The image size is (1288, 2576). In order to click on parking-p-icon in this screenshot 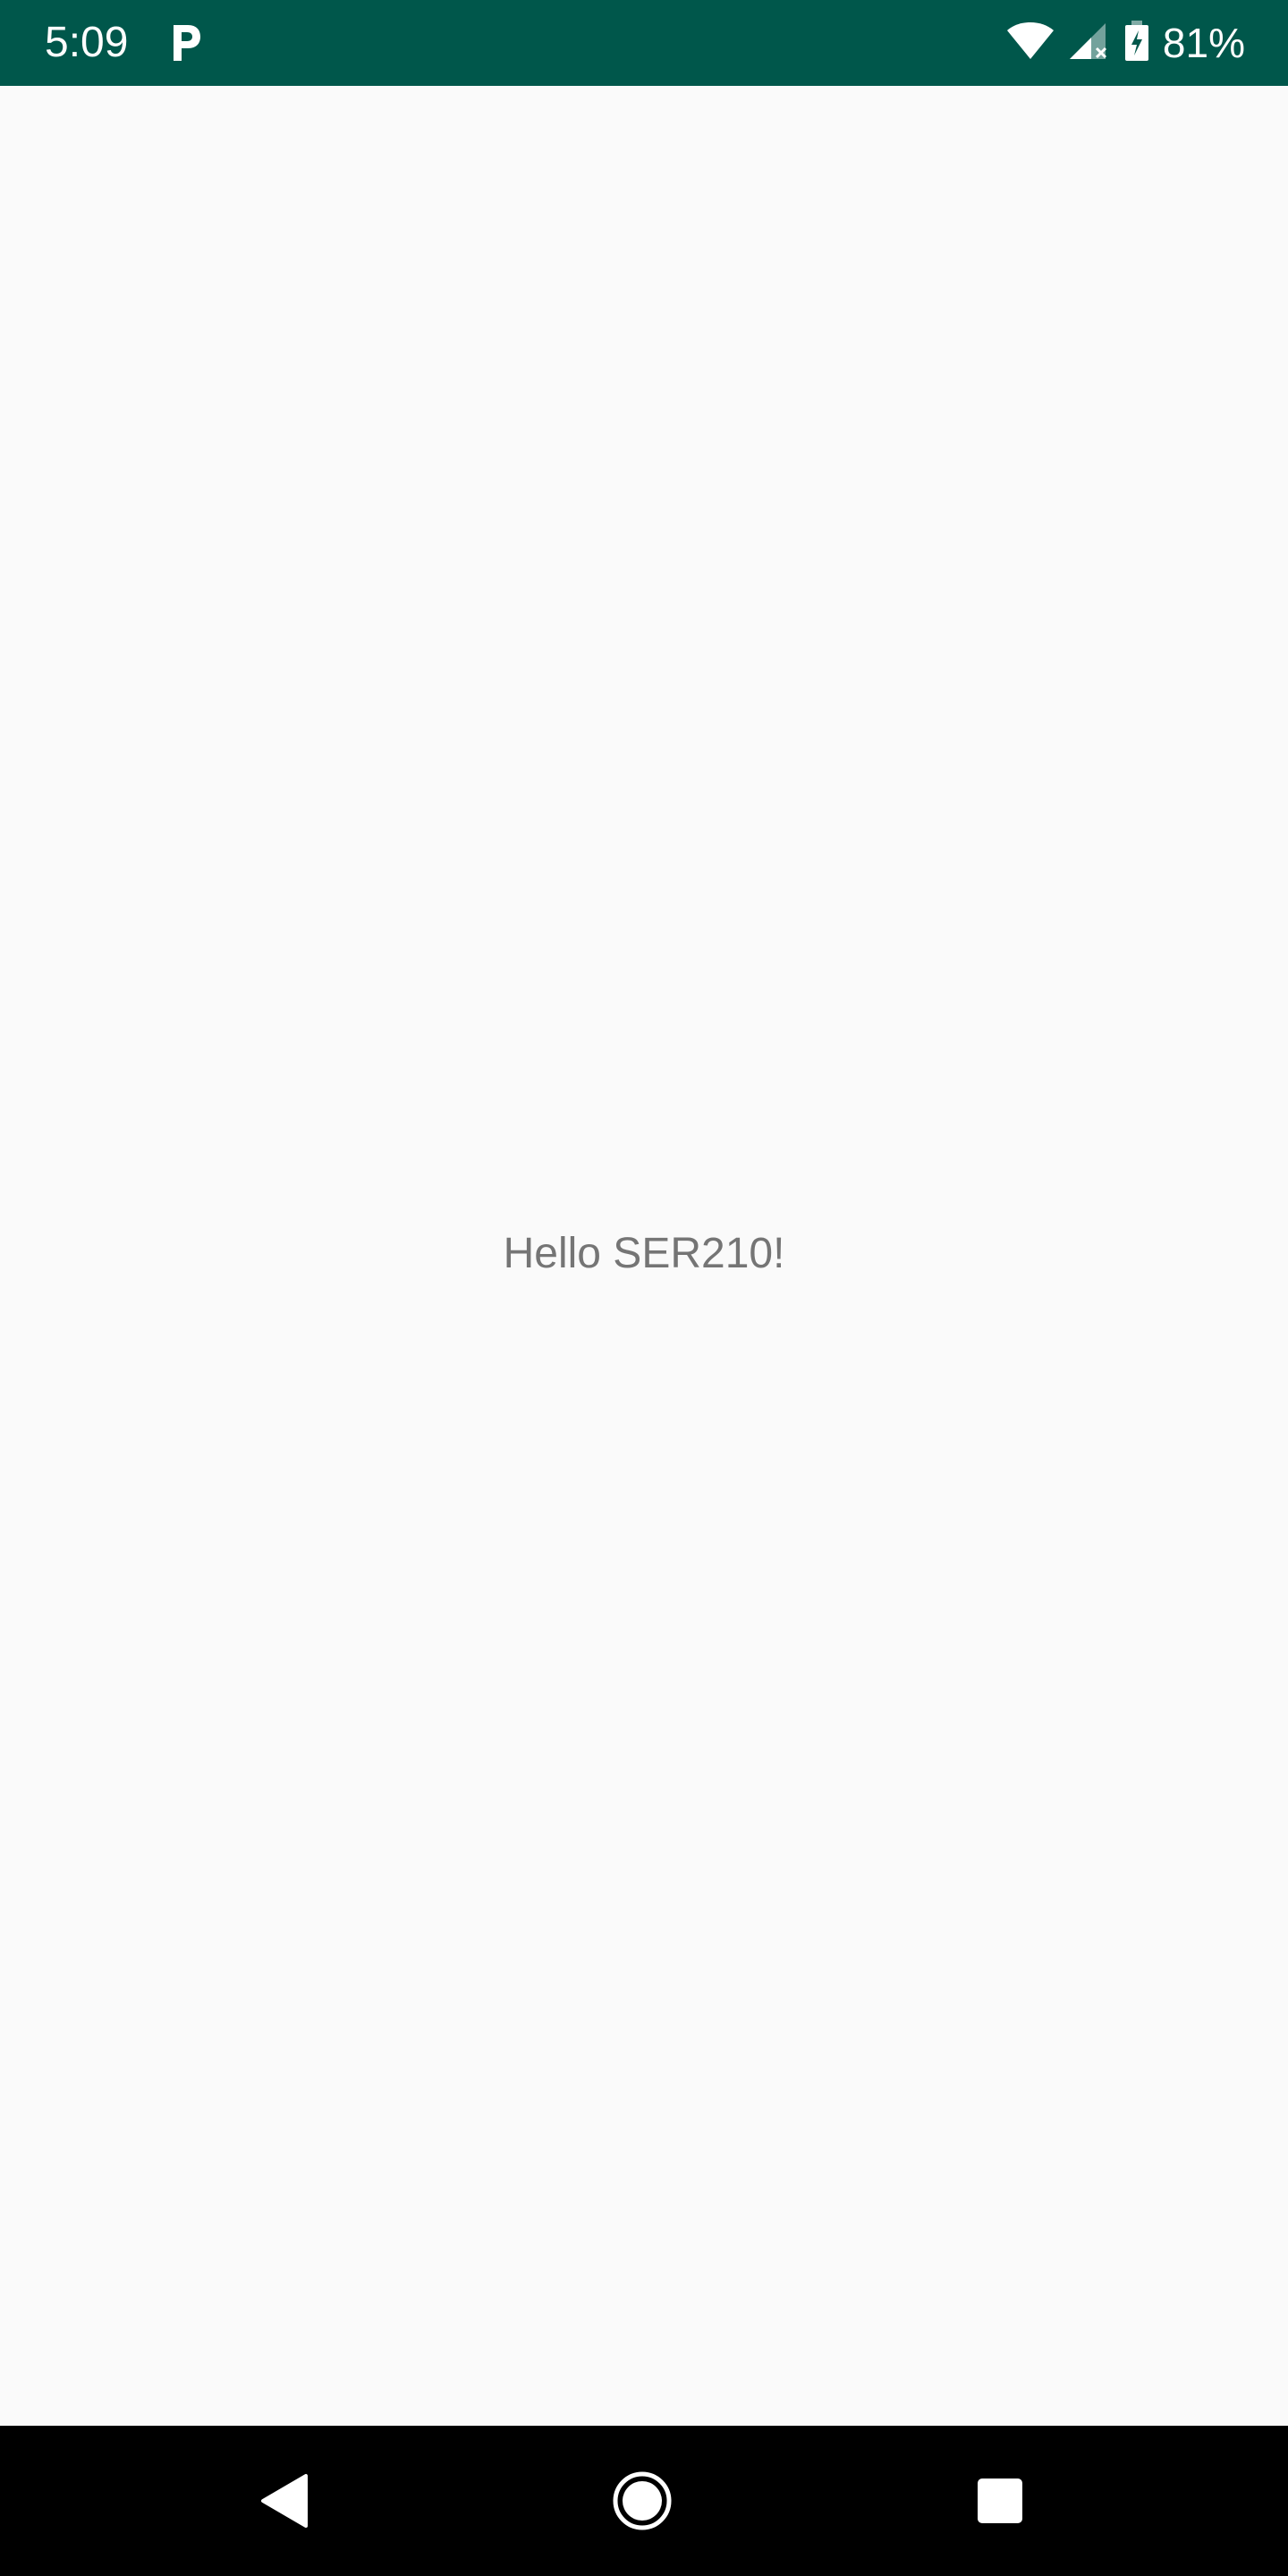, I will do `click(186, 42)`.